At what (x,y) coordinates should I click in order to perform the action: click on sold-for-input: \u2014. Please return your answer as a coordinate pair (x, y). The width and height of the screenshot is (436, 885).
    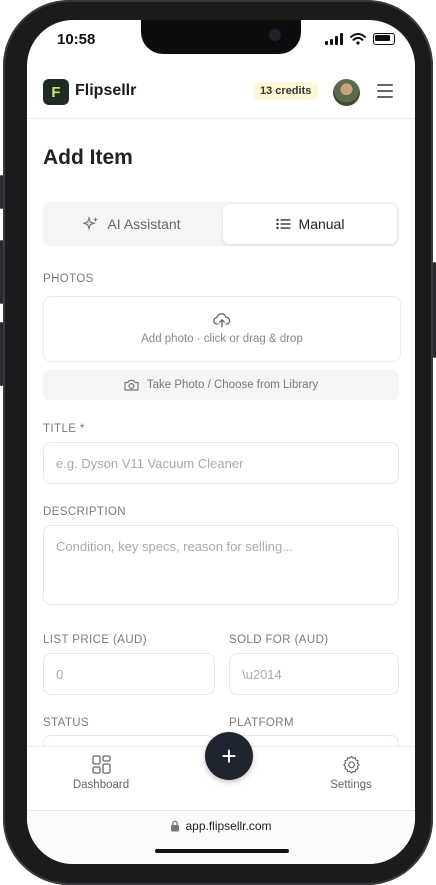
    Looking at the image, I should click on (314, 674).